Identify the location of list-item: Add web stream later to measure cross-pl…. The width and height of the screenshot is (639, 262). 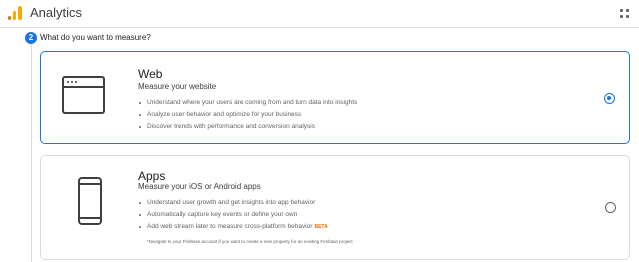
(233, 227).